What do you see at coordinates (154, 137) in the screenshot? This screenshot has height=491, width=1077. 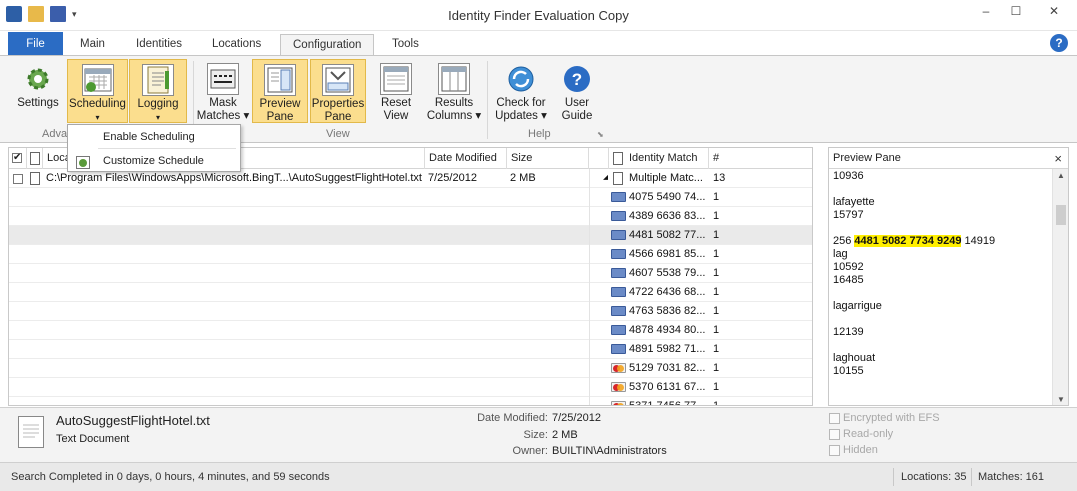 I see `menu-item-enable-scheduling: Enable Scheduling` at bounding box center [154, 137].